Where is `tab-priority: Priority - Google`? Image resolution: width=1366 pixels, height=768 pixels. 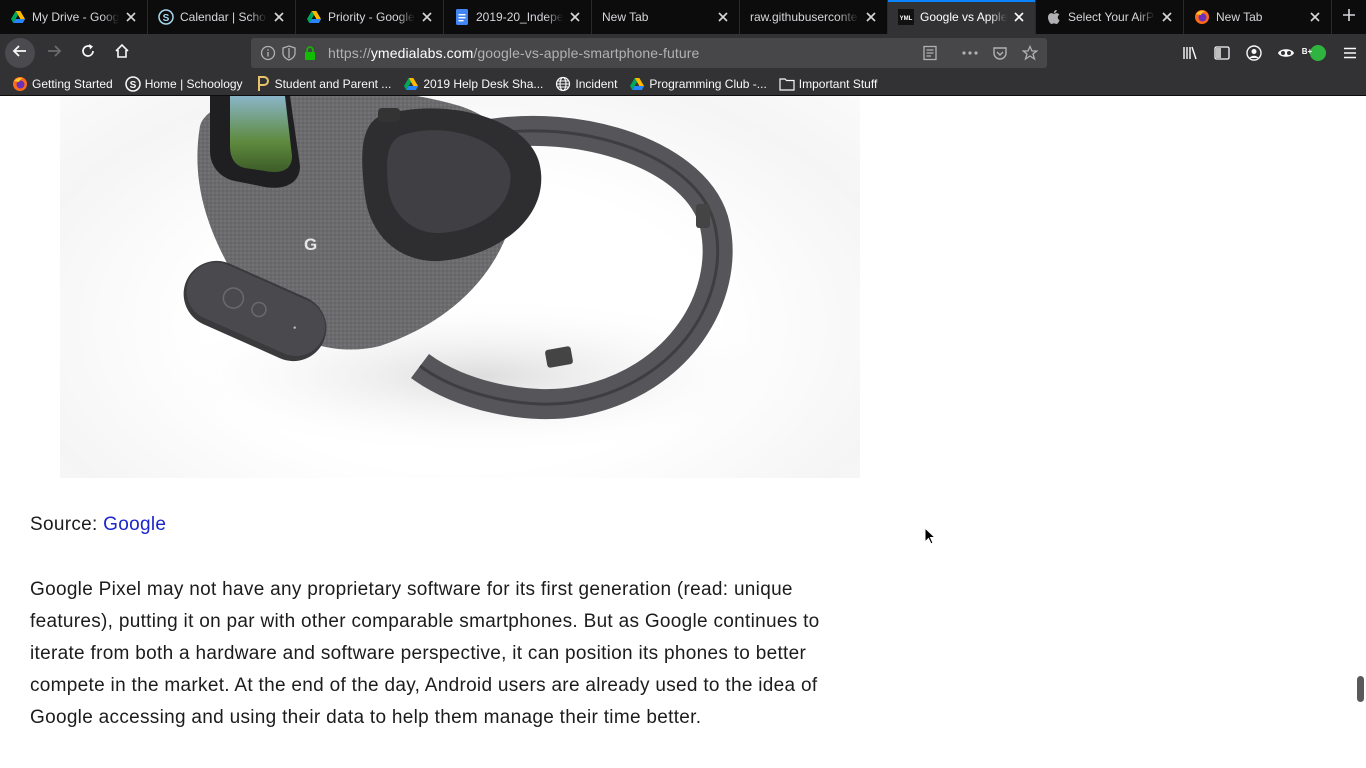 tab-priority: Priority - Google is located at coordinates (370, 17).